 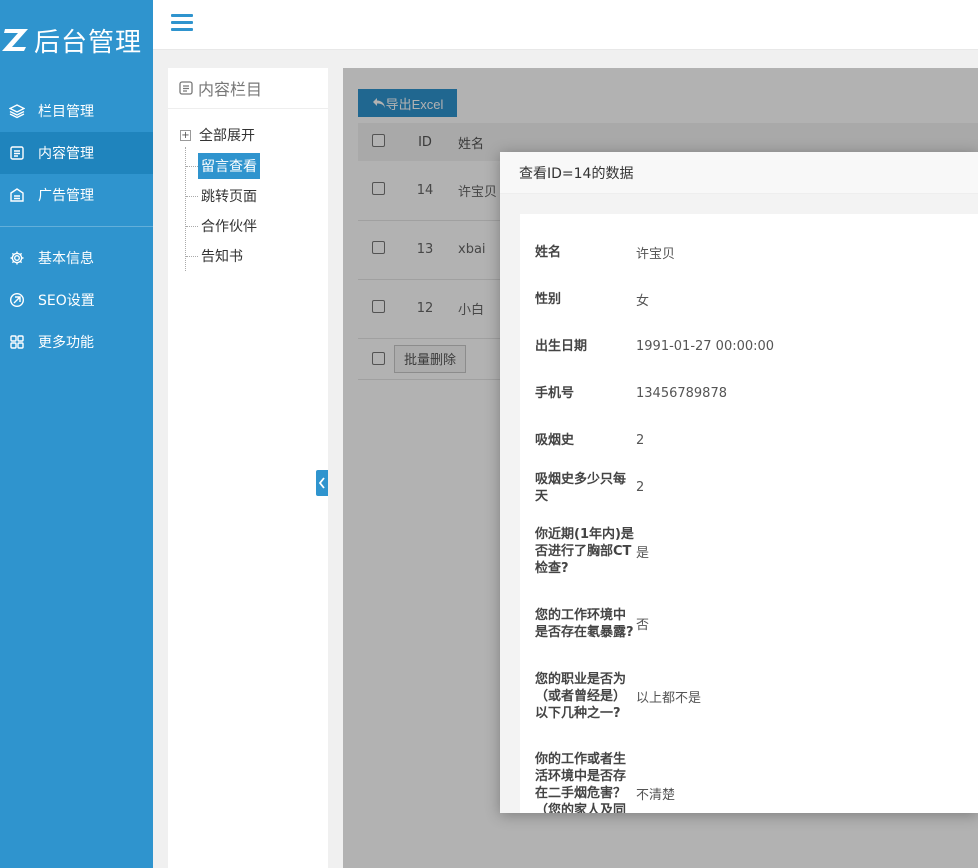 What do you see at coordinates (749, 623) in the screenshot?
I see `detail-row: 您的工作环境中是否存在氡暴露? 否` at bounding box center [749, 623].